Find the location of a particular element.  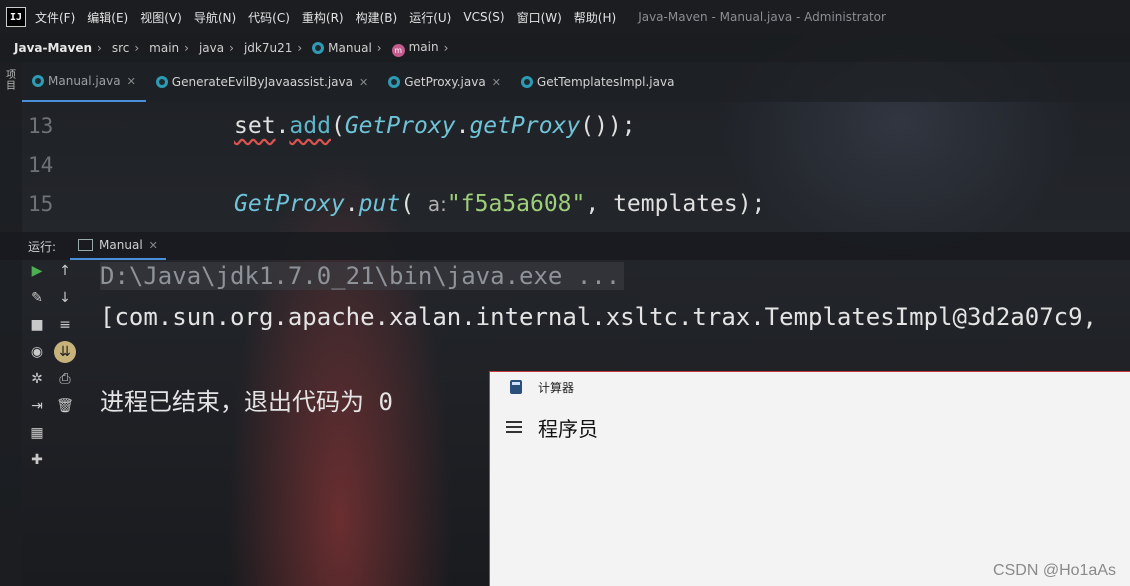

menu-file: 文件(F) is located at coordinates (55, 17).